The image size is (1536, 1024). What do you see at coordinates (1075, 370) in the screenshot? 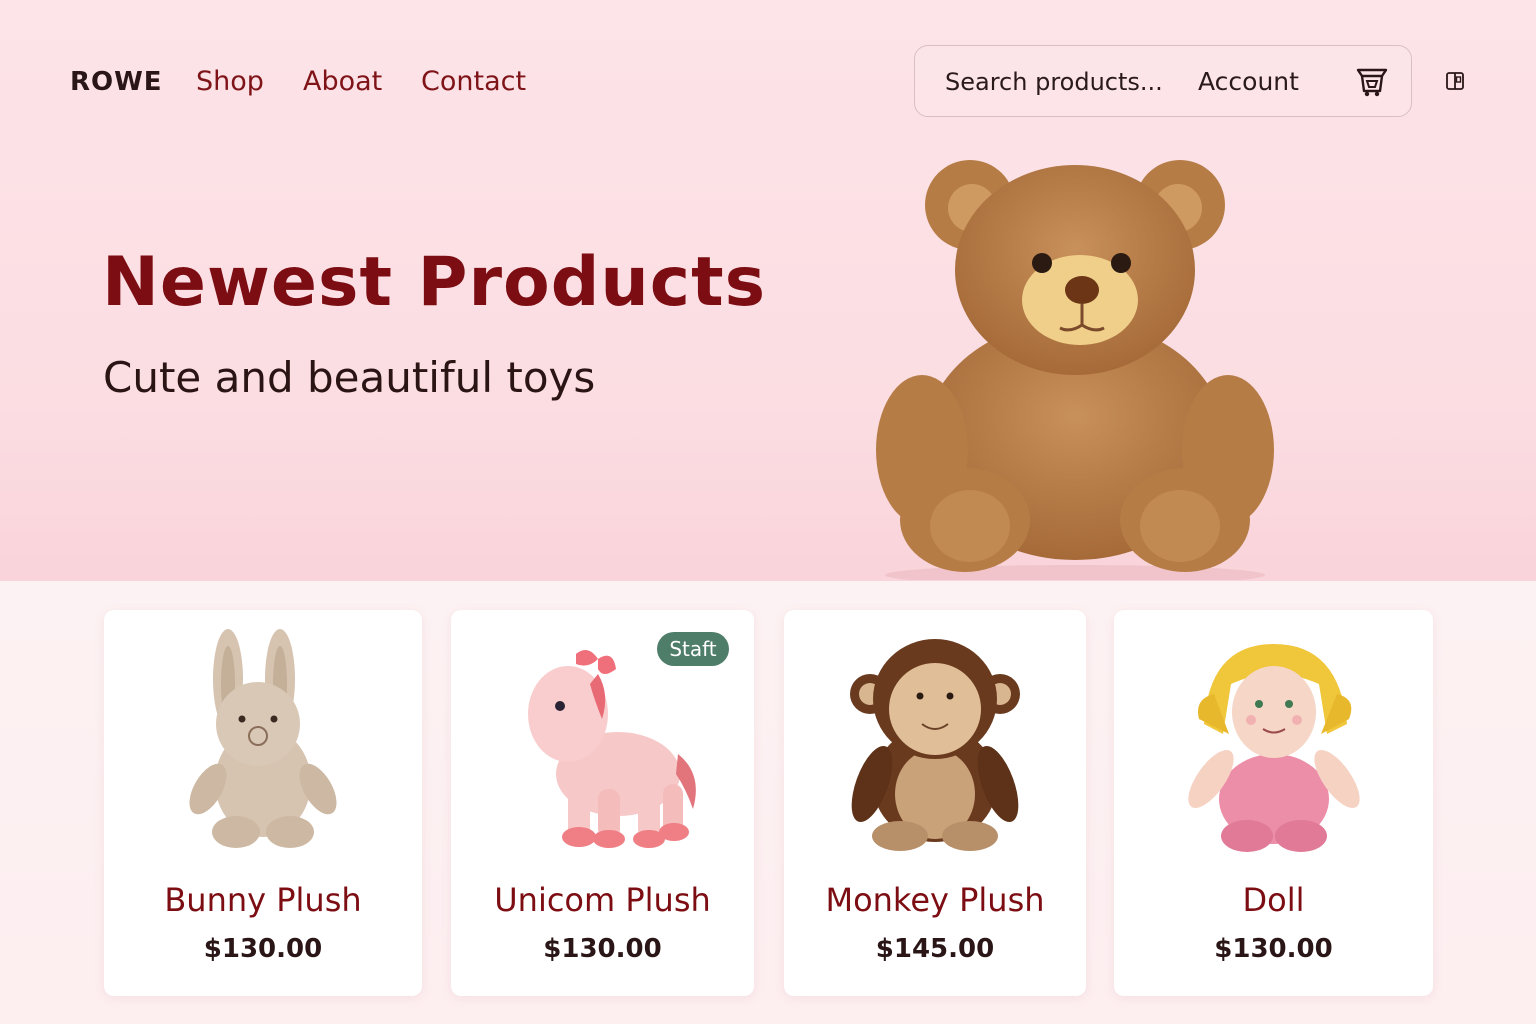
I see `teddy-bear-image` at bounding box center [1075, 370].